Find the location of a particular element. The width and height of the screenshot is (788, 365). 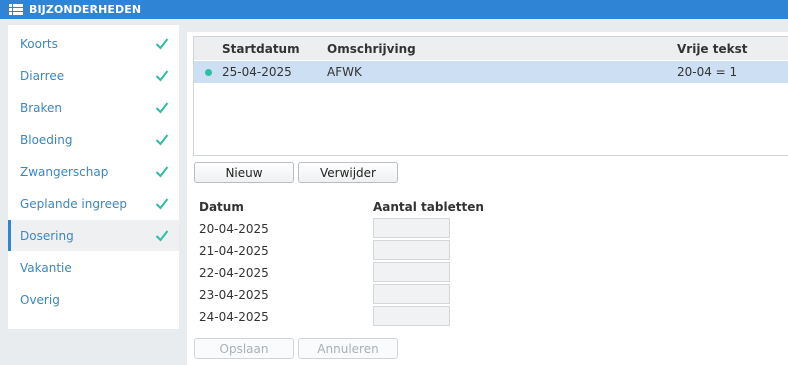

sidebar-item-label: Diarree is located at coordinates (42, 75).